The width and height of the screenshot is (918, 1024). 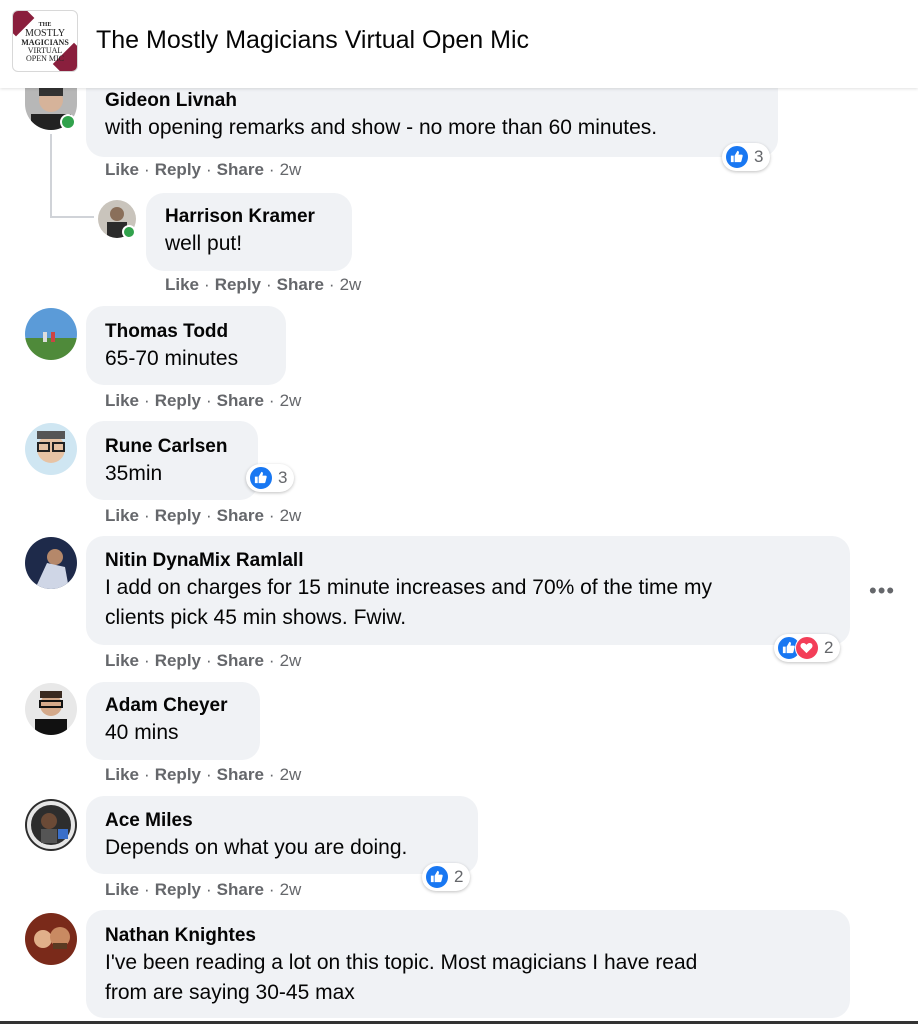 What do you see at coordinates (166, 332) in the screenshot?
I see `comment-author: Thomas Todd` at bounding box center [166, 332].